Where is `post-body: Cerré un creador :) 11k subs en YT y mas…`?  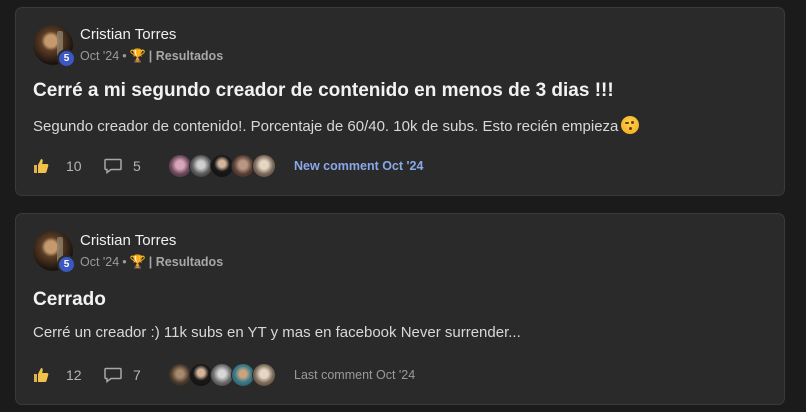 post-body: Cerré un creador :) 11k subs en YT y mas… is located at coordinates (277, 332).